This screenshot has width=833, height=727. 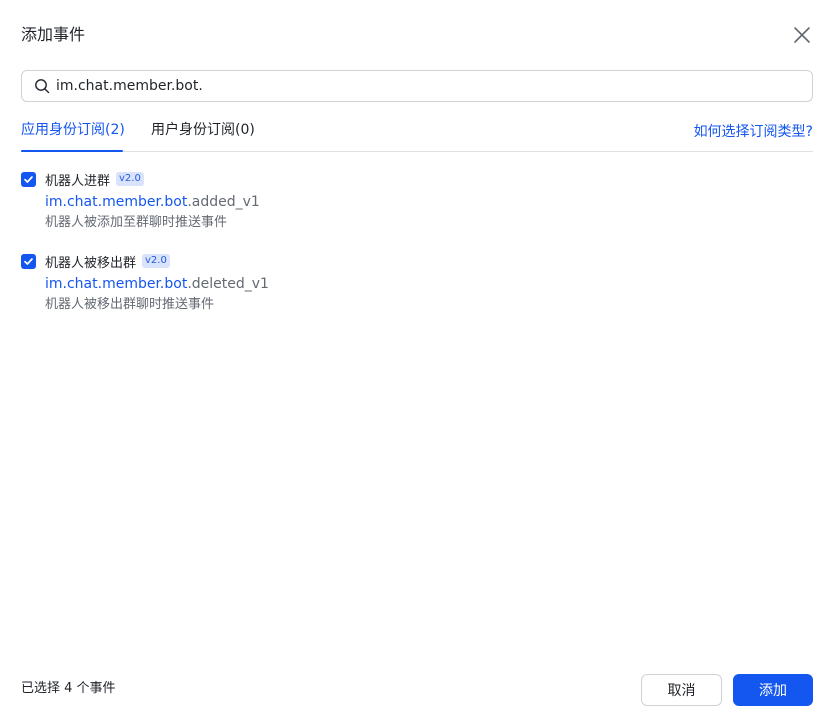 What do you see at coordinates (223, 202) in the screenshot?
I see `event-key-rest: .added_v1` at bounding box center [223, 202].